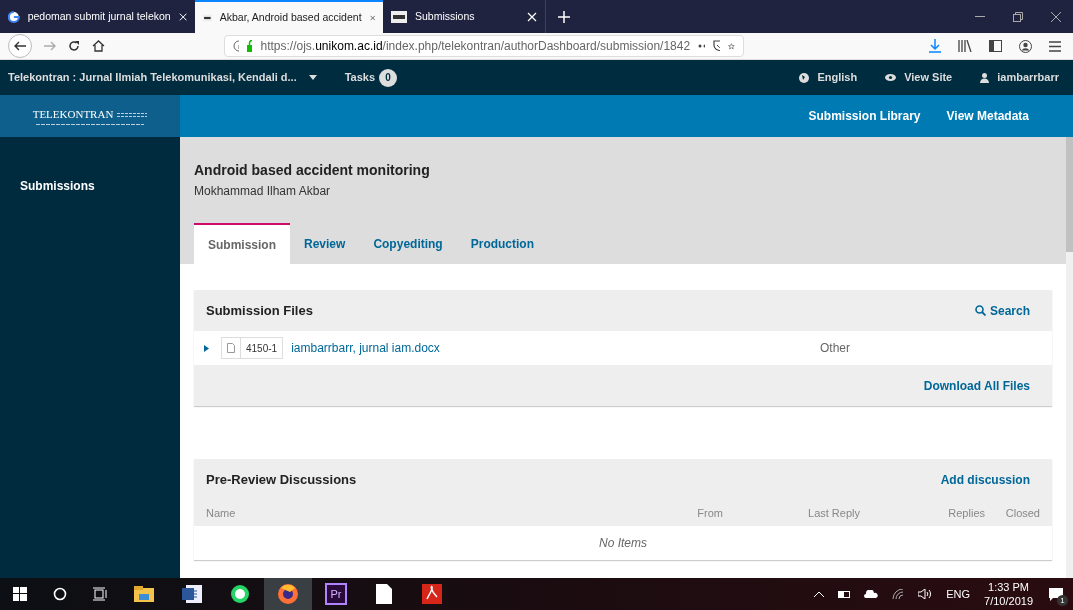 This screenshot has width=1073, height=610. What do you see at coordinates (74, 46) in the screenshot?
I see `reload-icon` at bounding box center [74, 46].